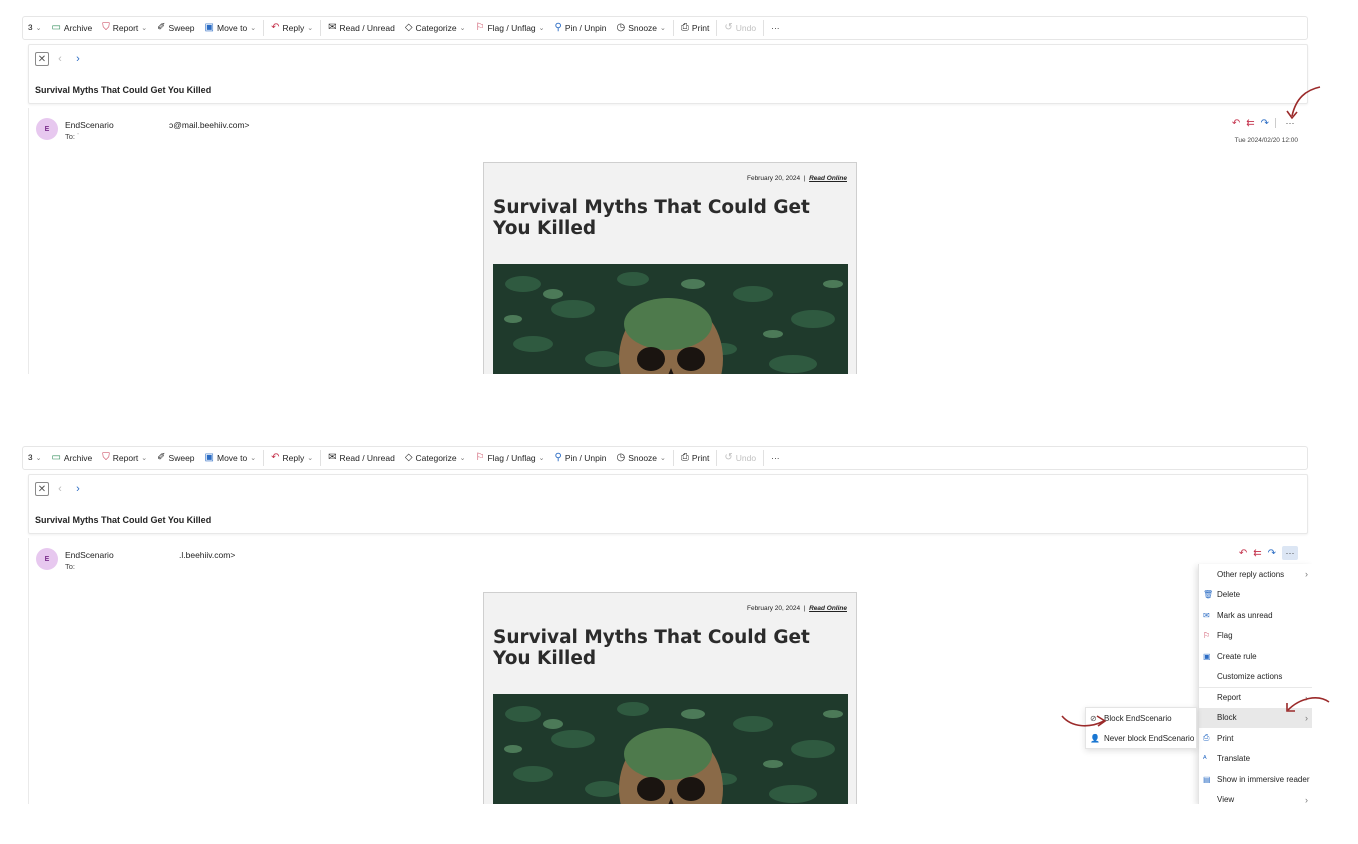  What do you see at coordinates (1255, 759) in the screenshot?
I see `menu-item-translate: ᴬ Translate` at bounding box center [1255, 759].